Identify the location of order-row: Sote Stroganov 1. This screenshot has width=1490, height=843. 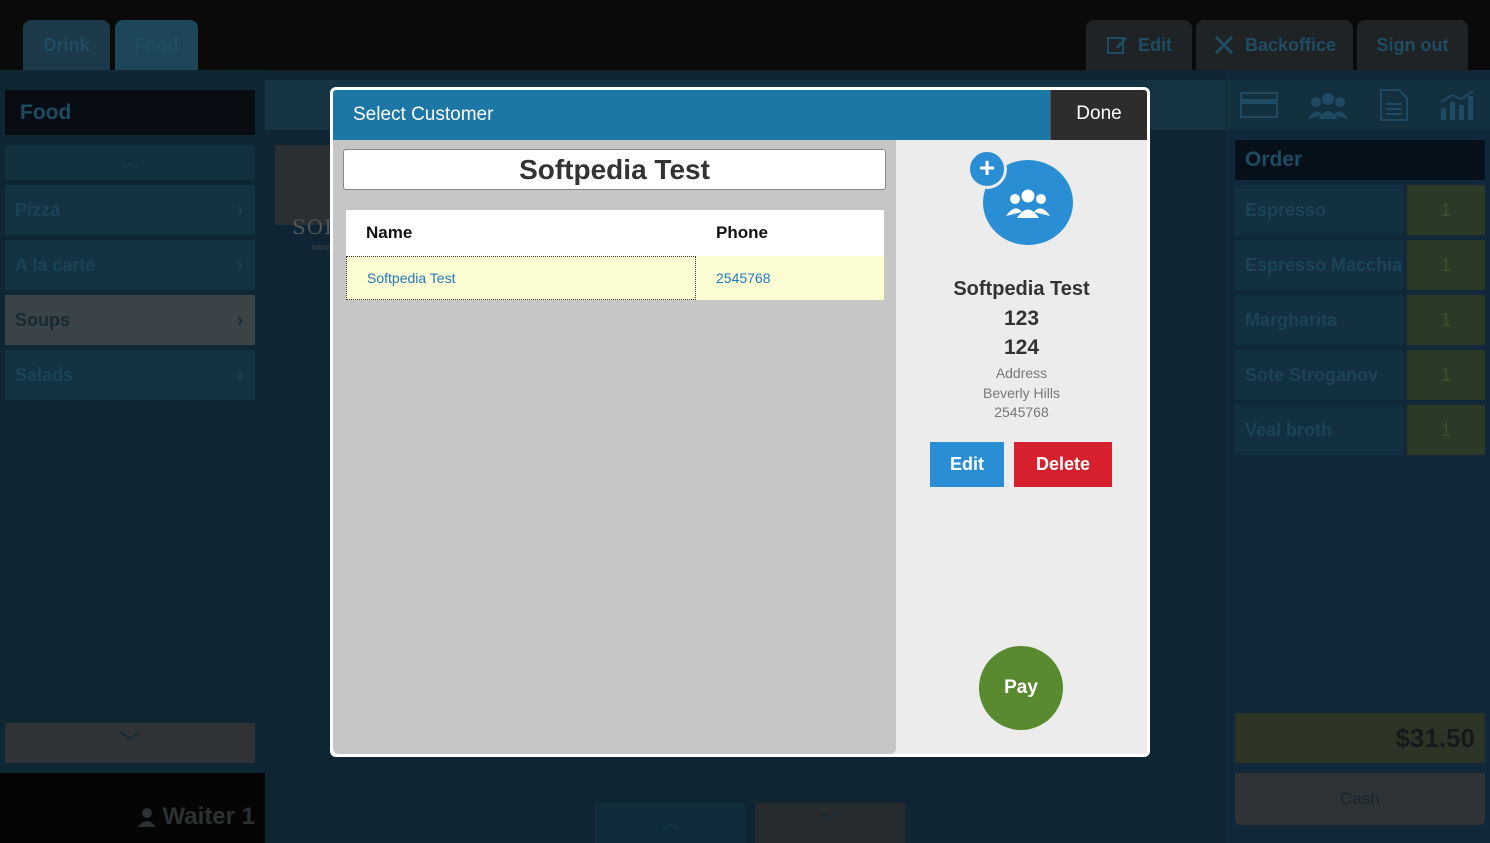
(1360, 375).